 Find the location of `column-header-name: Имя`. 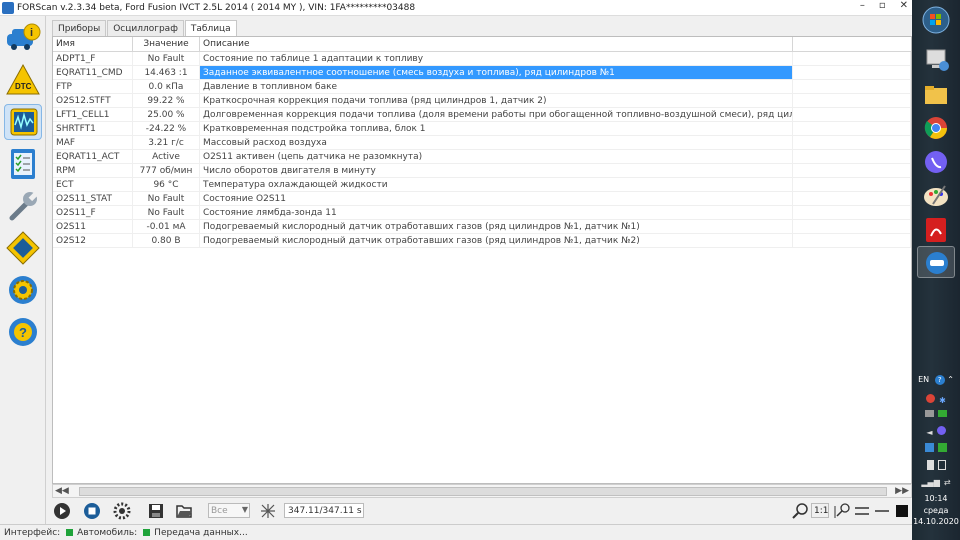

column-header-name: Имя is located at coordinates (93, 44).